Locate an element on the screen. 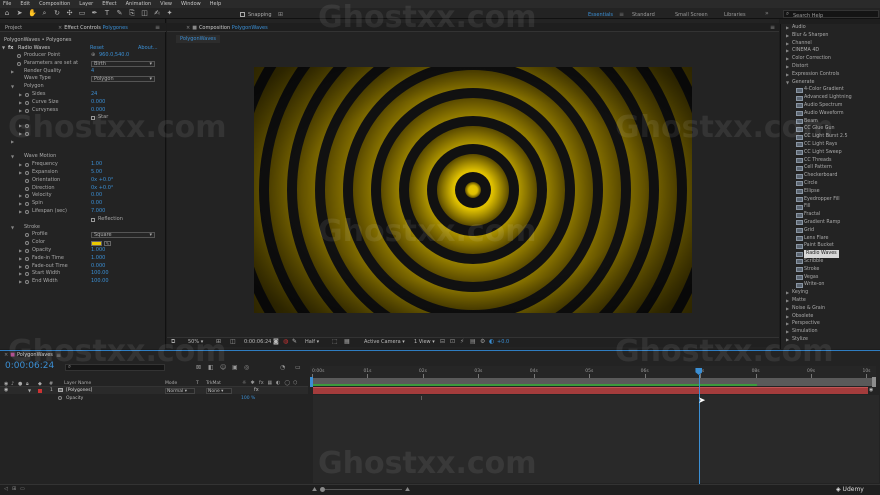  property-value: 100.00 is located at coordinates (100, 274).